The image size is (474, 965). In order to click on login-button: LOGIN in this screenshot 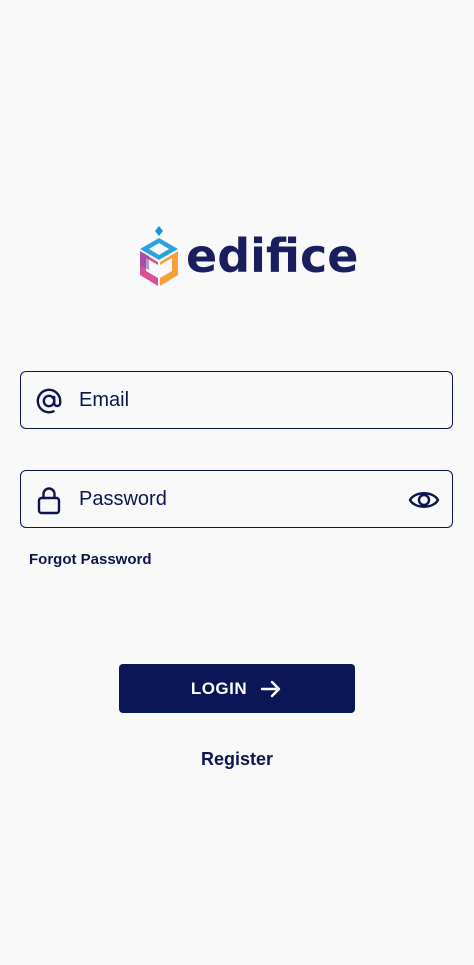, I will do `click(237, 688)`.